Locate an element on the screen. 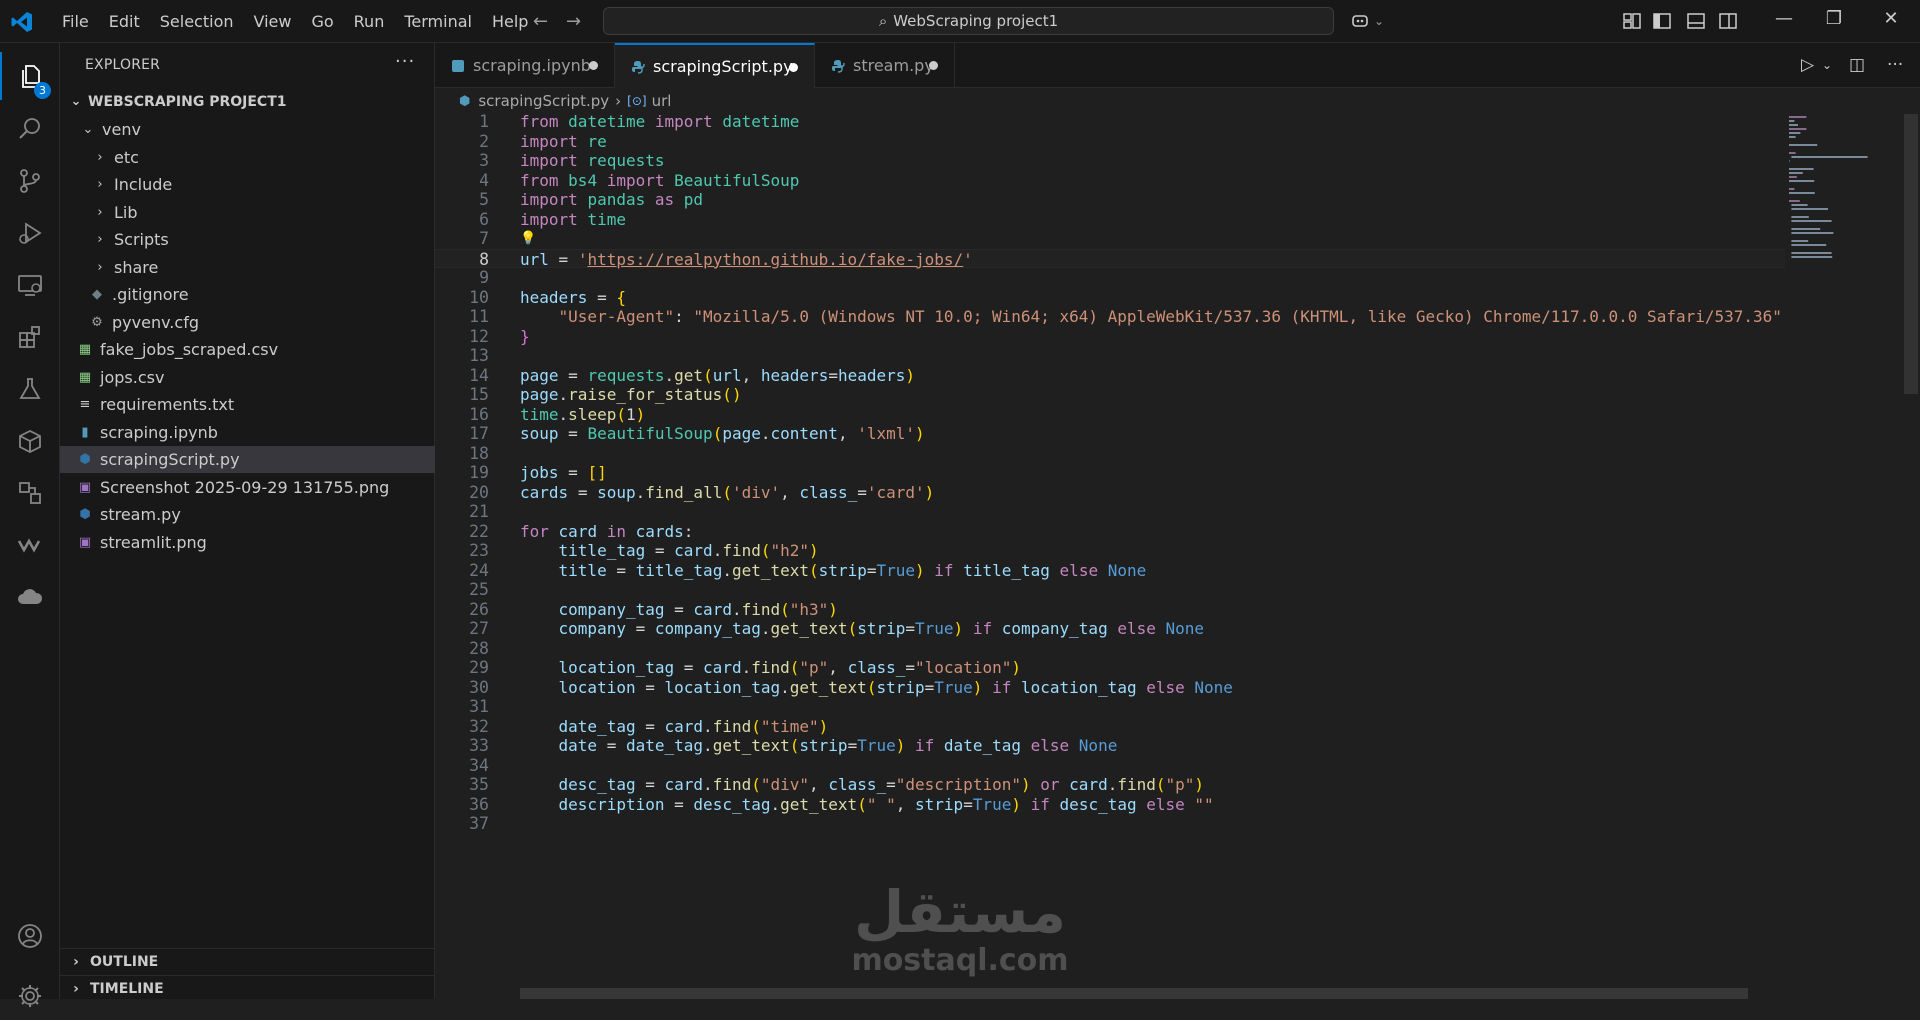 The image size is (1920, 1020). folder-scripts: › Scripts is located at coordinates (263, 239).